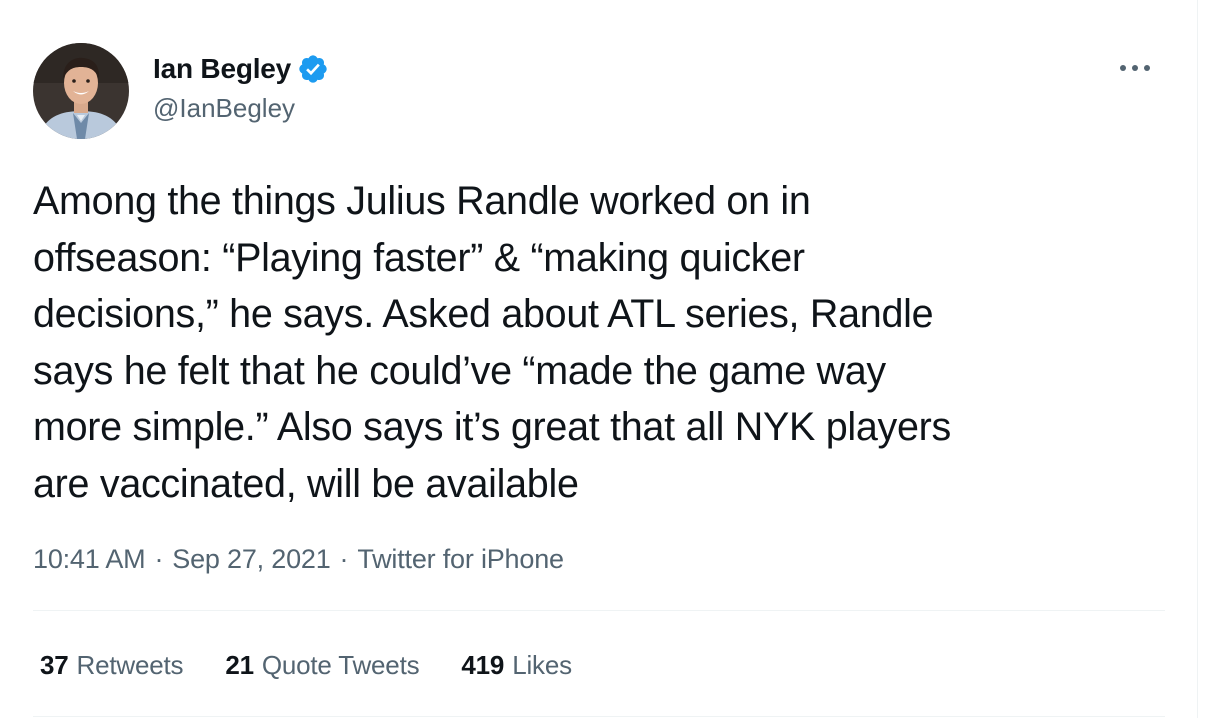 The height and width of the screenshot is (718, 1210). I want to click on tweet-time: 10:41 AM, so click(89, 559).